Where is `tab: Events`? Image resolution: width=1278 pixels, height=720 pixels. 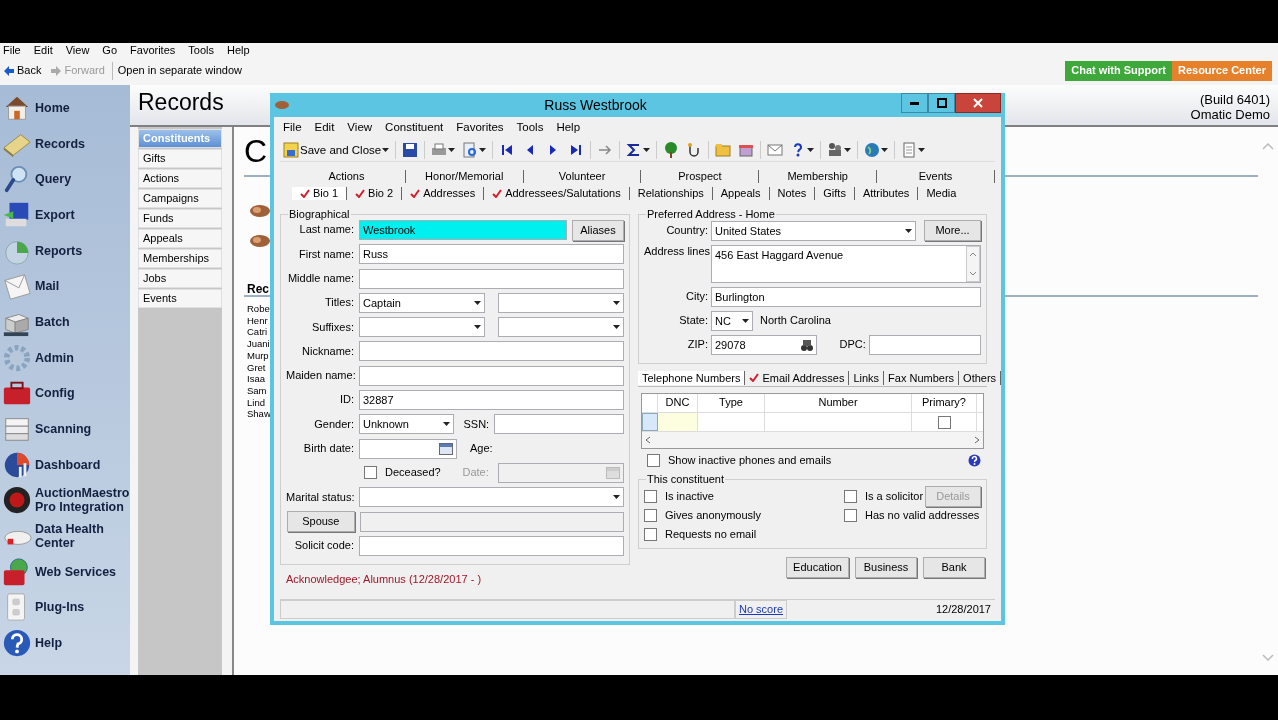 tab: Events is located at coordinates (936, 176).